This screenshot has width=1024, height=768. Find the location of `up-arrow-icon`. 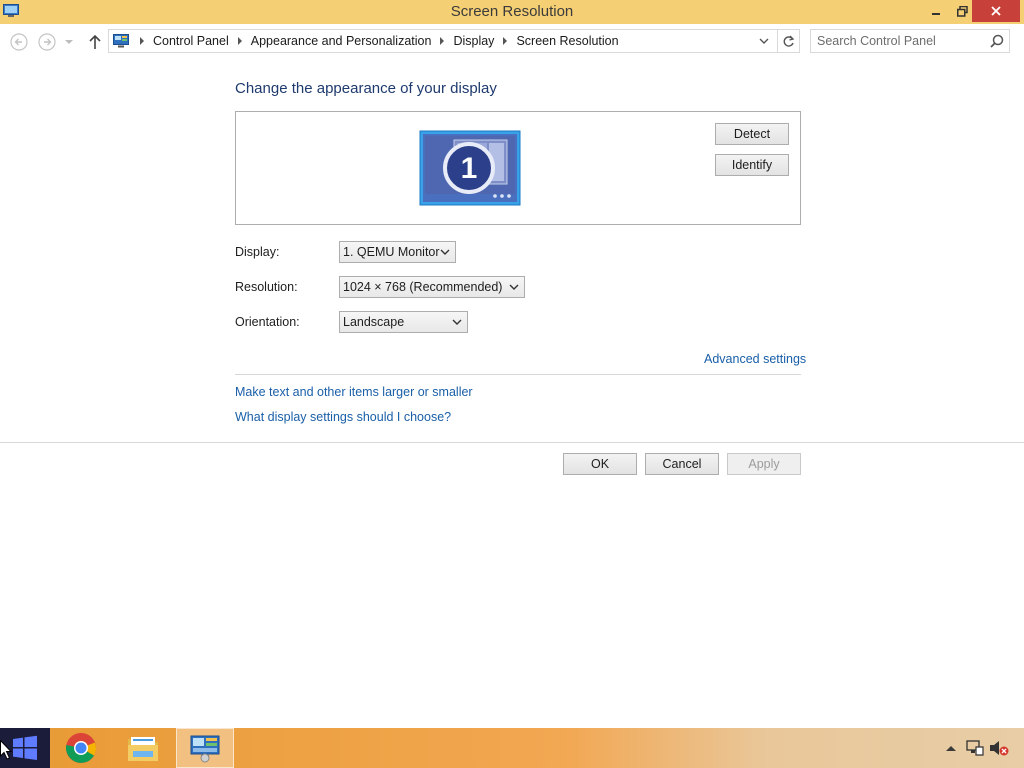

up-arrow-icon is located at coordinates (95, 41).